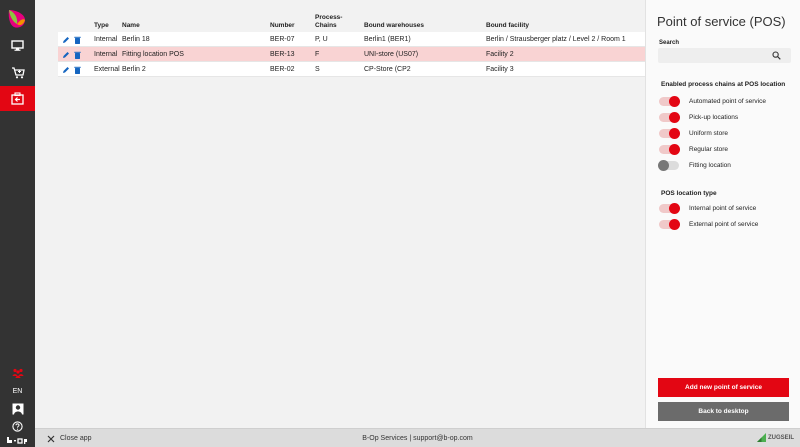 This screenshot has height=447, width=800. What do you see at coordinates (107, 69) in the screenshot?
I see `cell-type: External` at bounding box center [107, 69].